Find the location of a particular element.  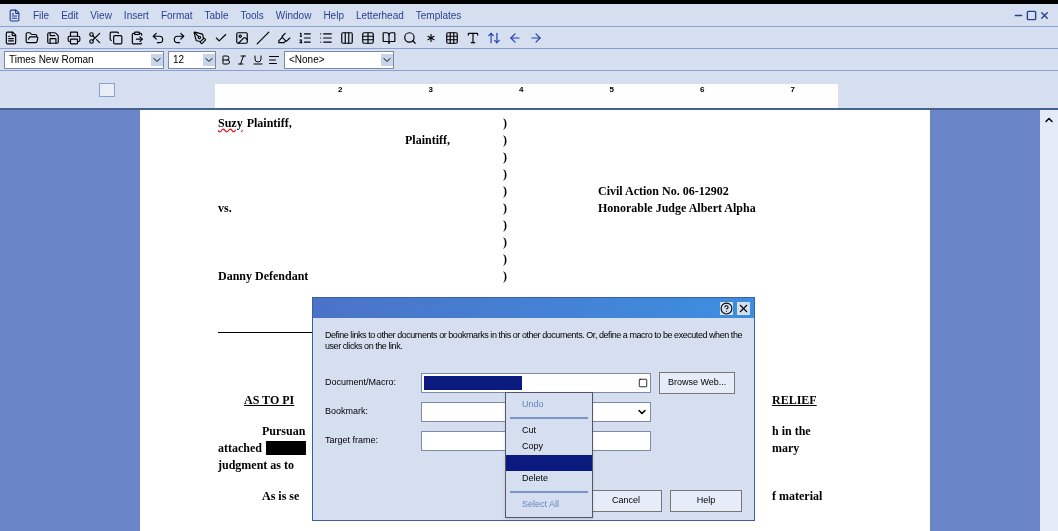

menu-option: Cut is located at coordinates (549, 431).